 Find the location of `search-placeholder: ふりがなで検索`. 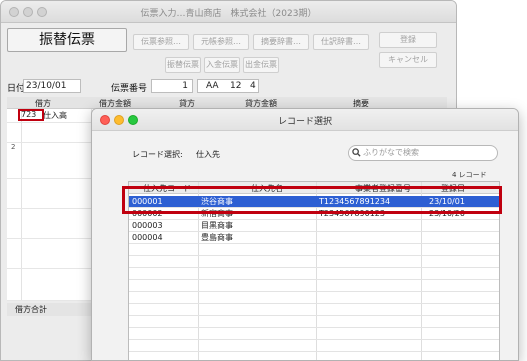

search-placeholder: ふりがなで検索 is located at coordinates (391, 152).